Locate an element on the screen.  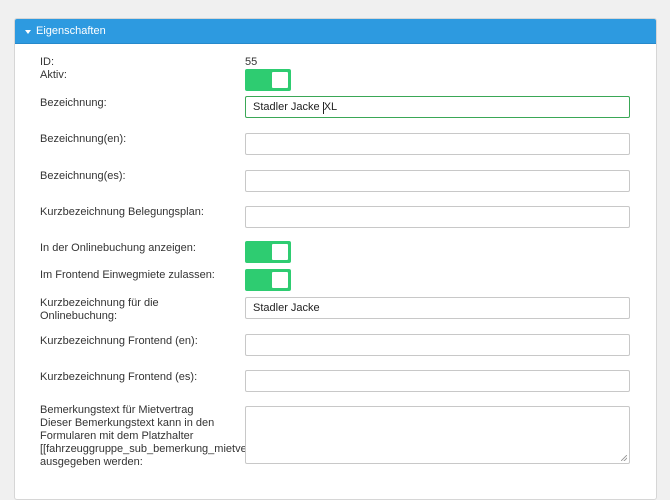
caret-down-icon is located at coordinates (28, 31).